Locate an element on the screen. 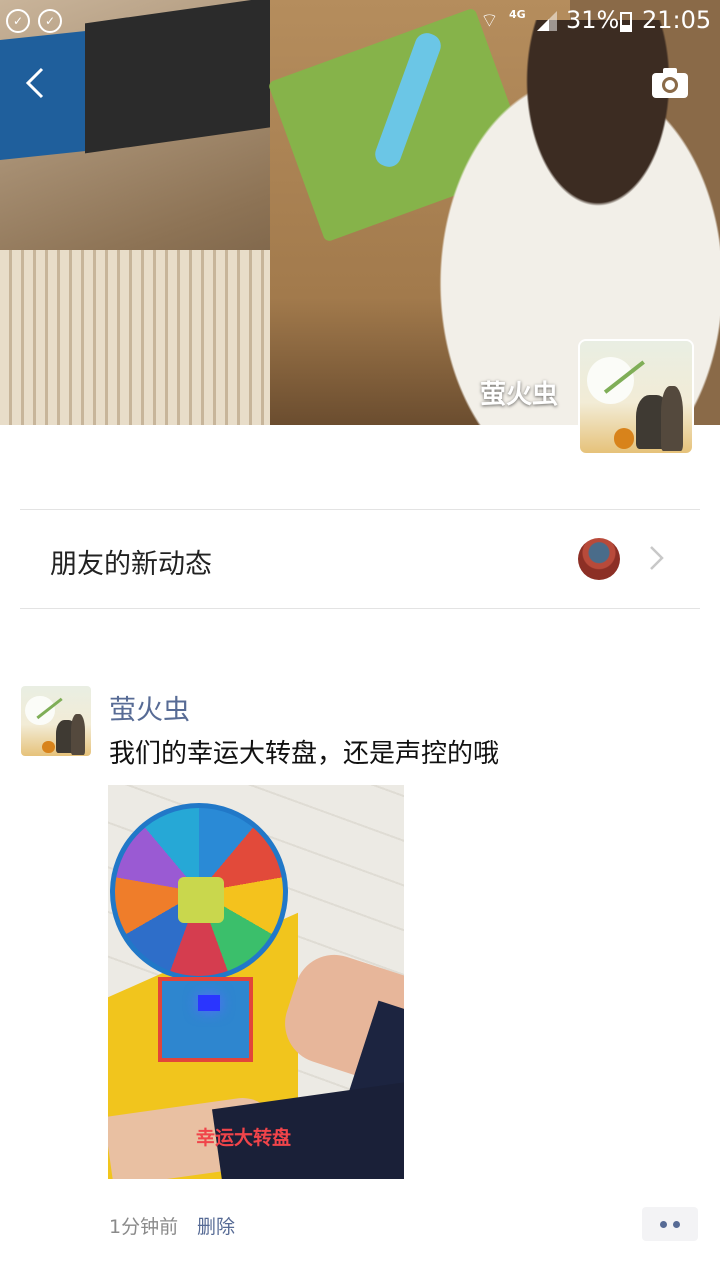 Image resolution: width=720 pixels, height=1280 pixels. image-caption: 幸运大转盘 is located at coordinates (244, 1138).